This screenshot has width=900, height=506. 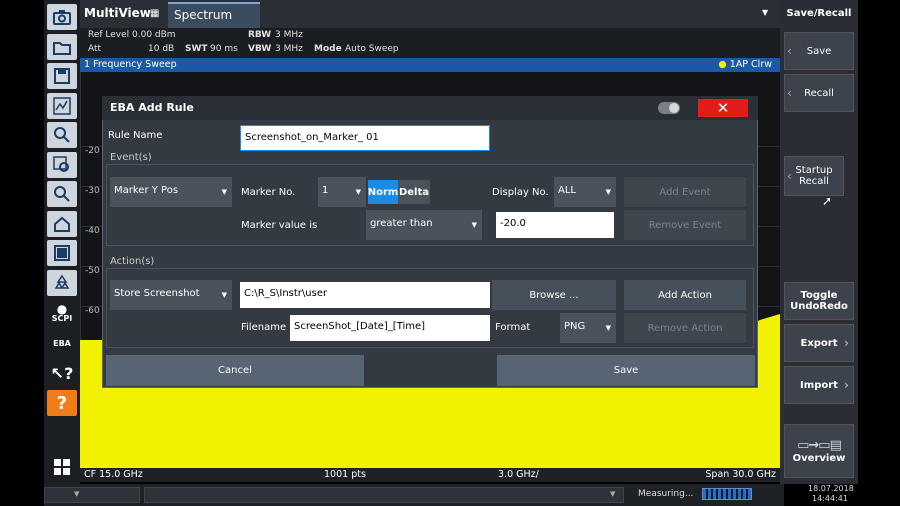 I want to click on marker-value-label: Marker value is, so click(x=279, y=225).